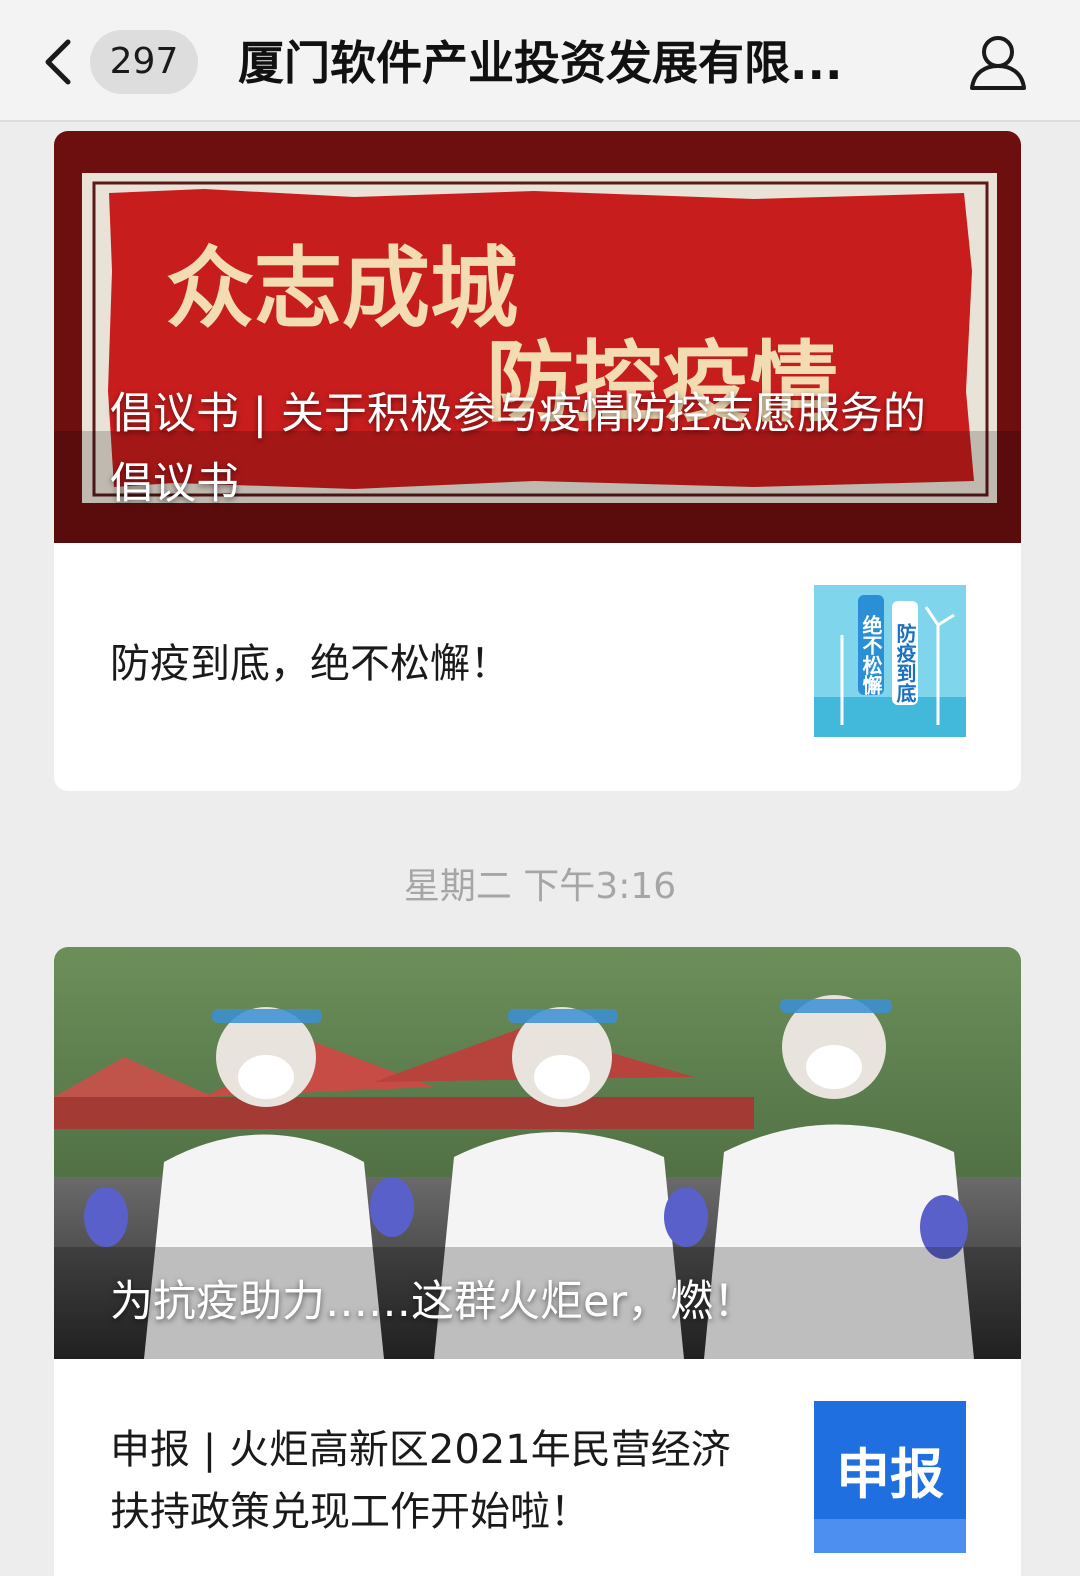 This screenshot has height=1576, width=1080. Describe the element at coordinates (310, 664) in the screenshot. I see `article-item-title: 防疫到底，绝不松懈！` at that location.